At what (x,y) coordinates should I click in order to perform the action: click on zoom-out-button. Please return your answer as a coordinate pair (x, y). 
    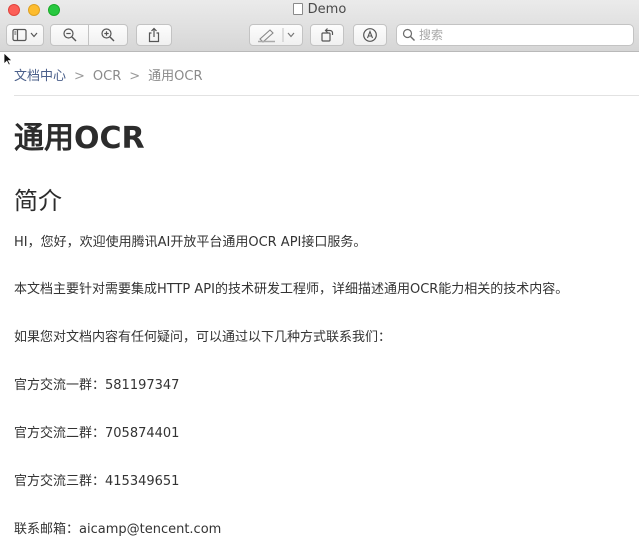
    Looking at the image, I should click on (69, 35).